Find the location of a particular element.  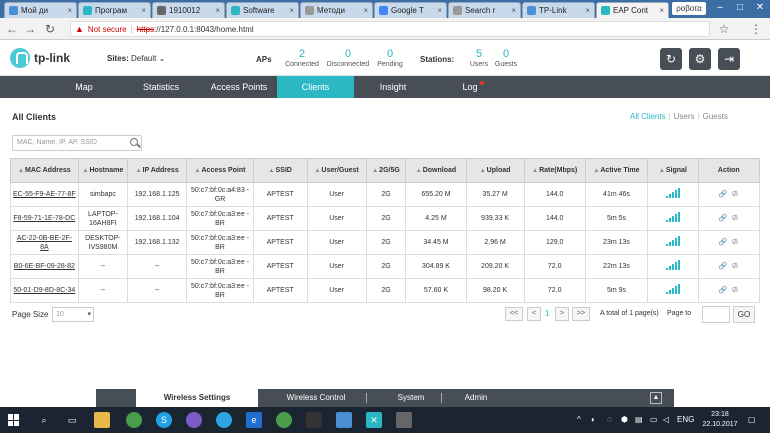

system-tab: System is located at coordinates (411, 398).